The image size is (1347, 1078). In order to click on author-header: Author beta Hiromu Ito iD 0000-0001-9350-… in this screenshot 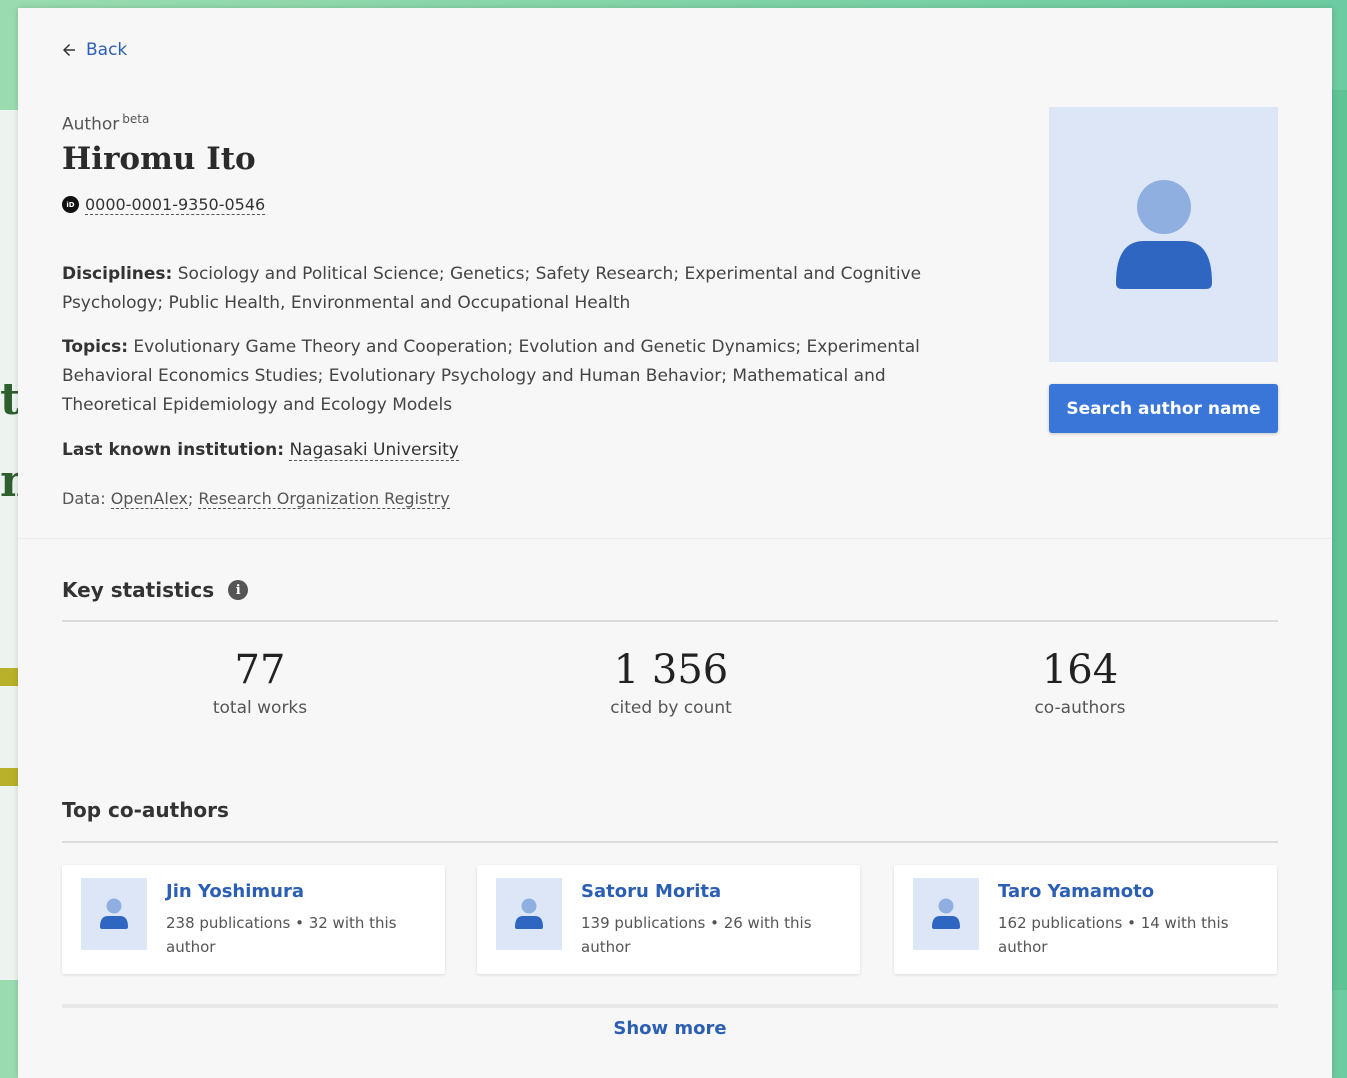, I will do `click(512, 163)`.